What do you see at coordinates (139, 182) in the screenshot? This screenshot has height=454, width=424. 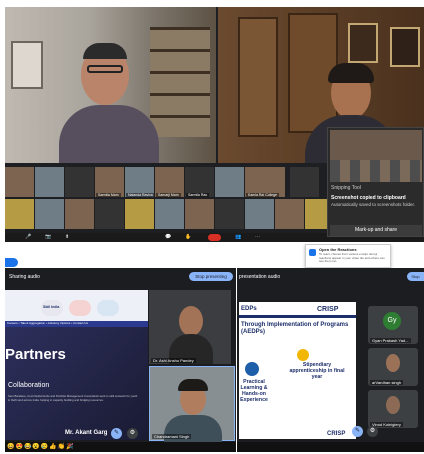 I see `participant-thumb: Nalanda Raviva` at bounding box center [139, 182].